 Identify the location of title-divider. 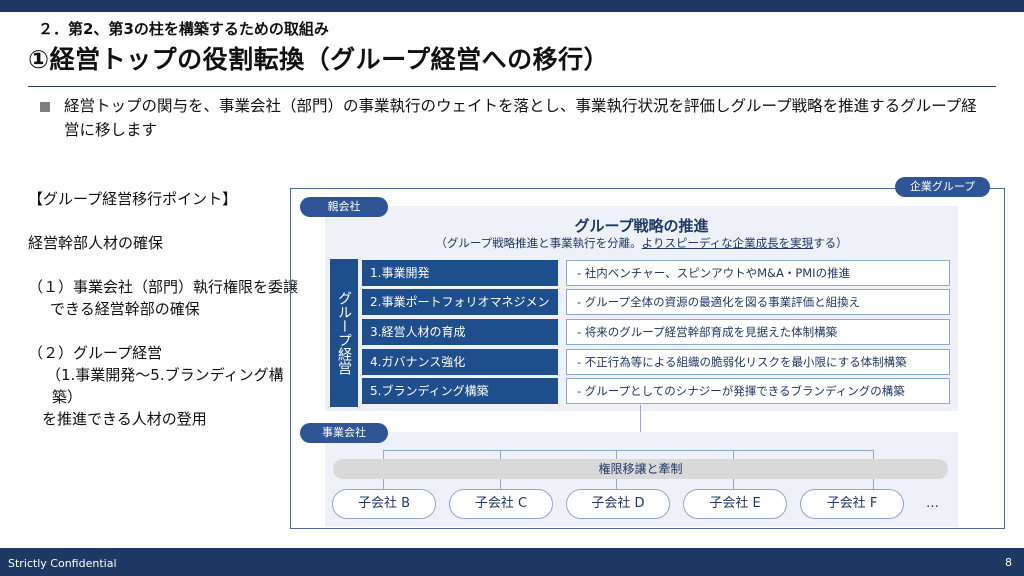
(512, 86).